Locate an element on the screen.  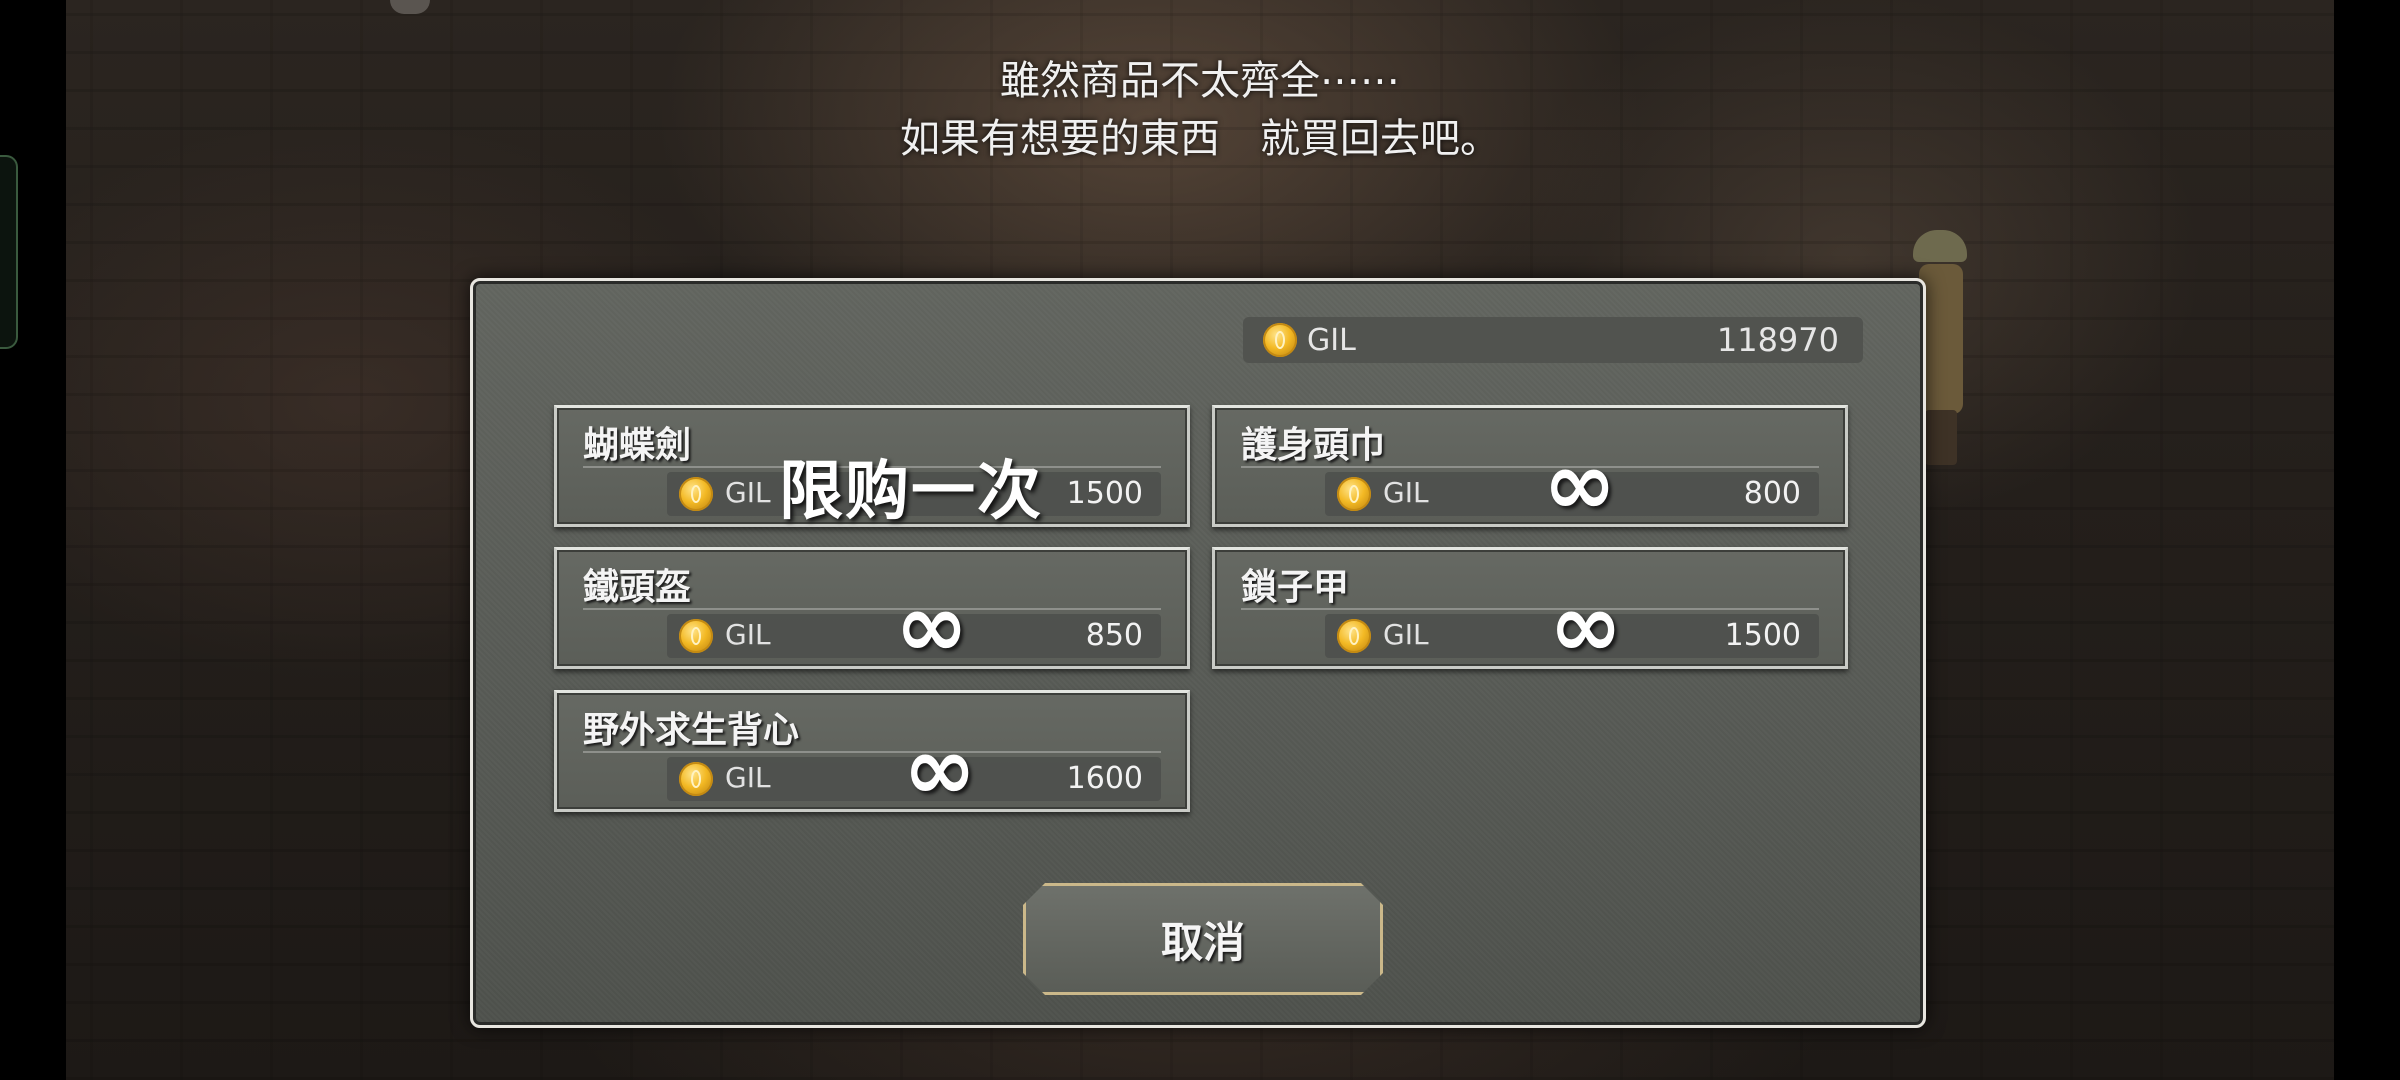
npc-hat is located at coordinates (1940, 246).